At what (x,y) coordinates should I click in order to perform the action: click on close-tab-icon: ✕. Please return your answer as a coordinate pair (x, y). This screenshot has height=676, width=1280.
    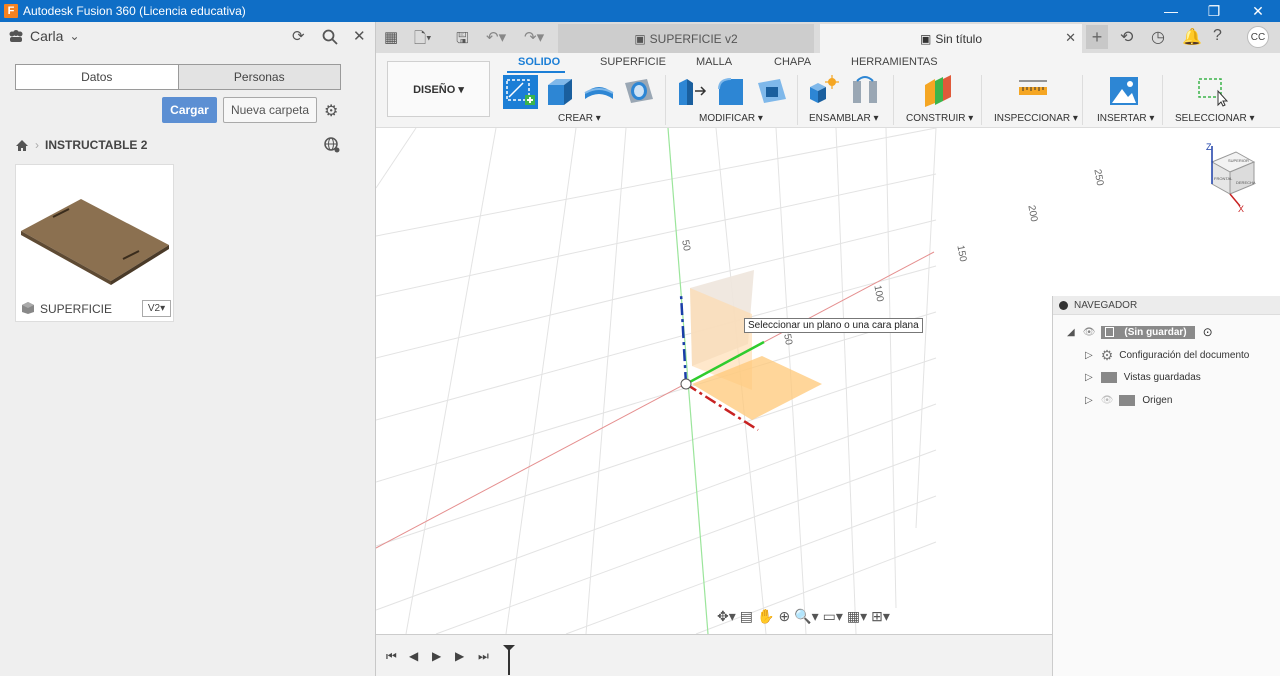
    Looking at the image, I should click on (1070, 38).